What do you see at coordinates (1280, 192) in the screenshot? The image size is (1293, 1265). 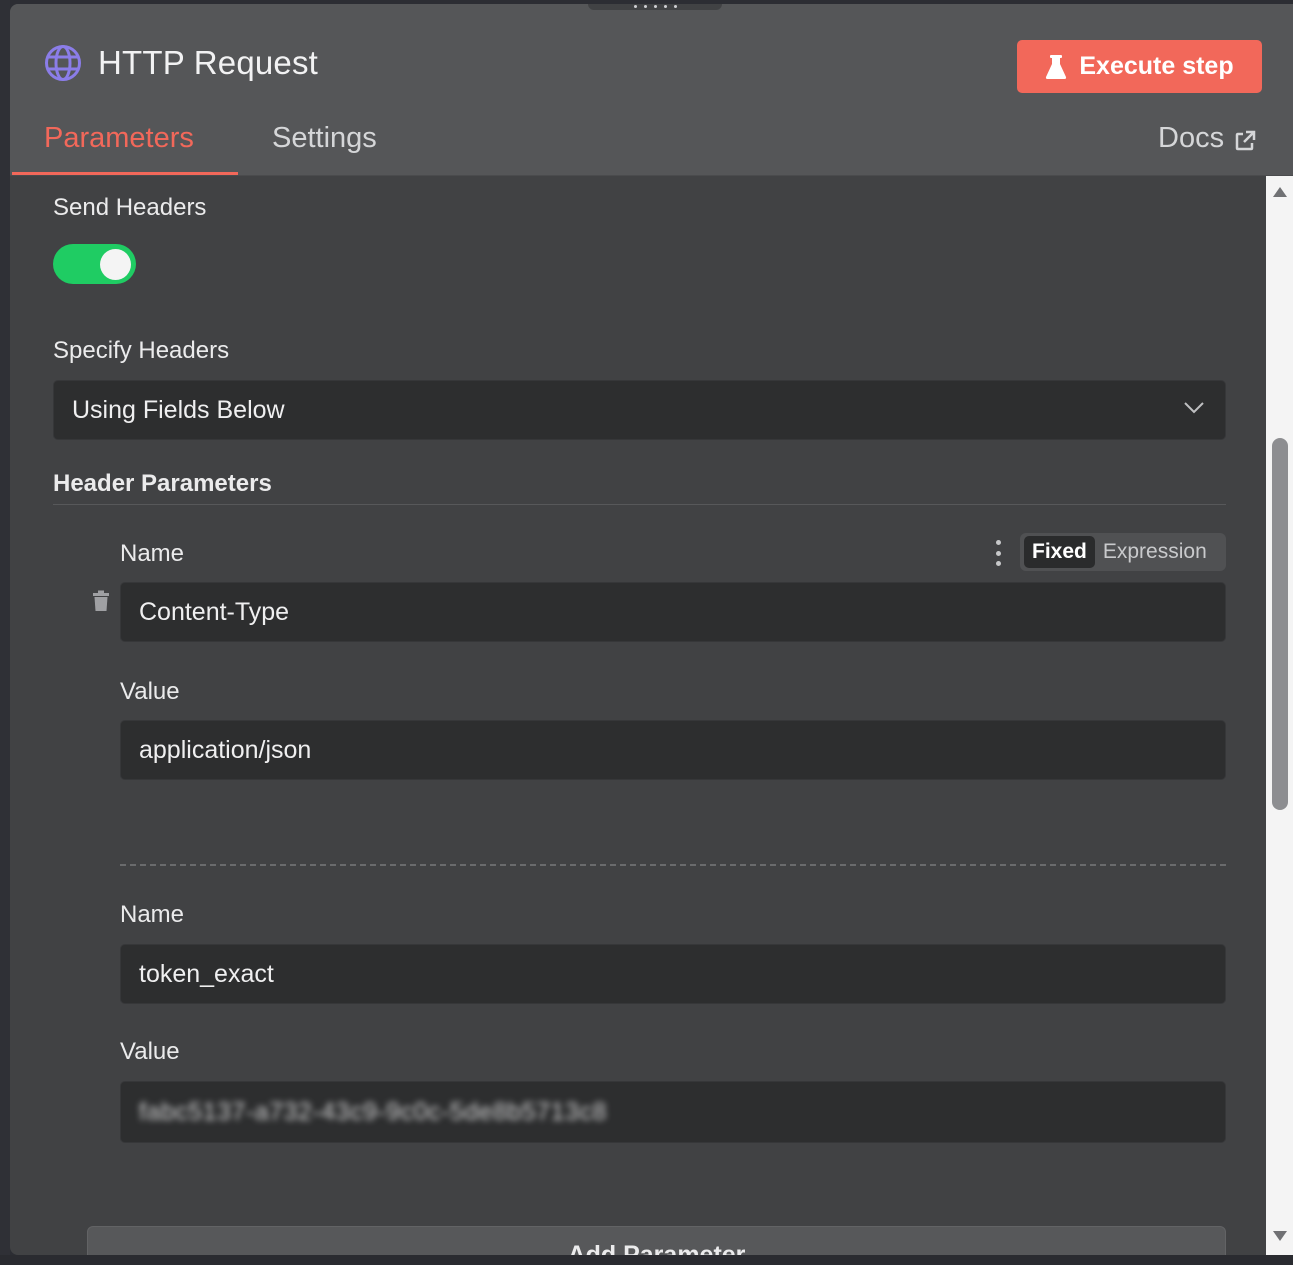 I see `scroll-up-arrow-icon` at bounding box center [1280, 192].